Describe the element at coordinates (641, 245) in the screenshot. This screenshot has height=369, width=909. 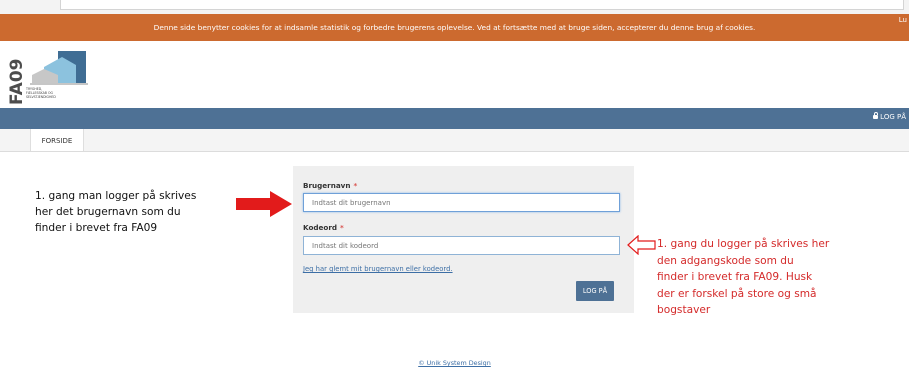
I see `red-outline-arrow-left-icon` at that location.